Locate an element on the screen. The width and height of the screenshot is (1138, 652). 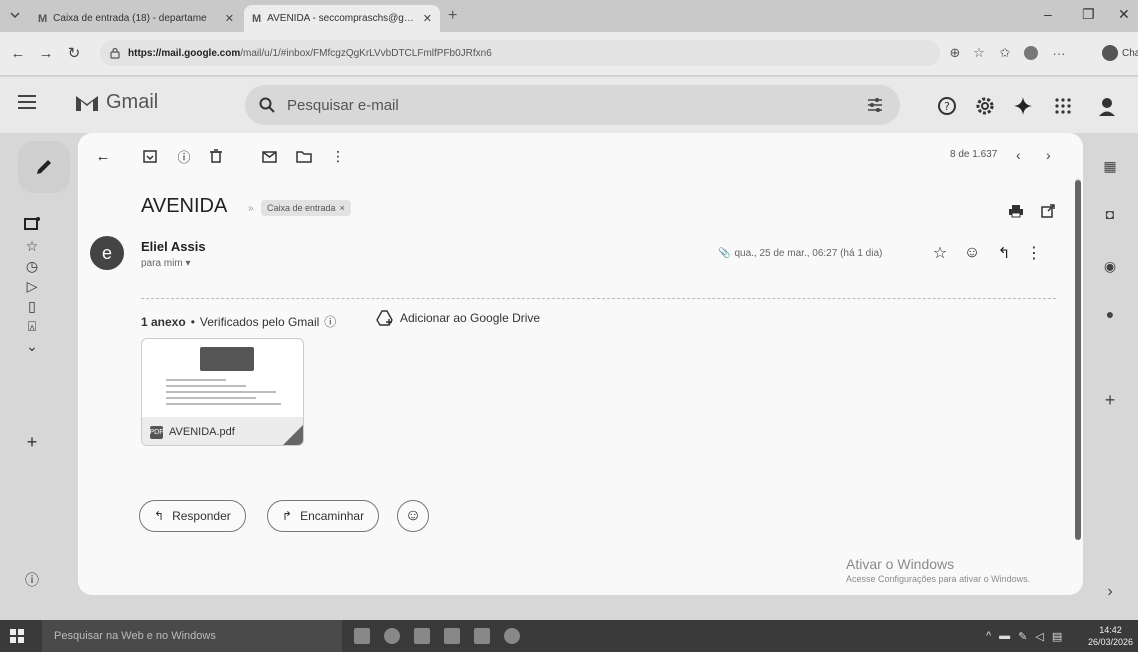
profile-avatar-icon is located at coordinates (1031, 53).